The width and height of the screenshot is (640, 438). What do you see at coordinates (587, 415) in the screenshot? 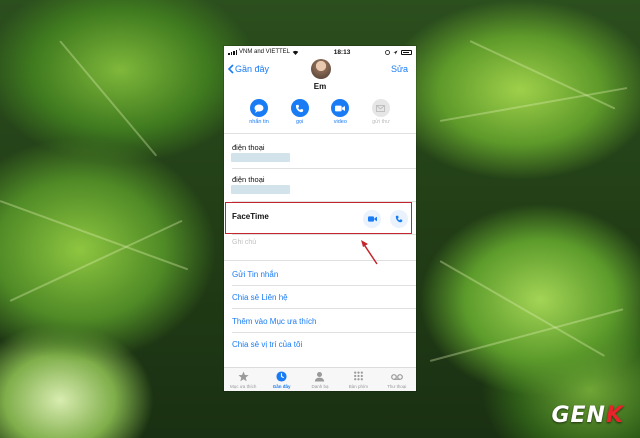
I see `genk-logo: GENK` at bounding box center [587, 415].